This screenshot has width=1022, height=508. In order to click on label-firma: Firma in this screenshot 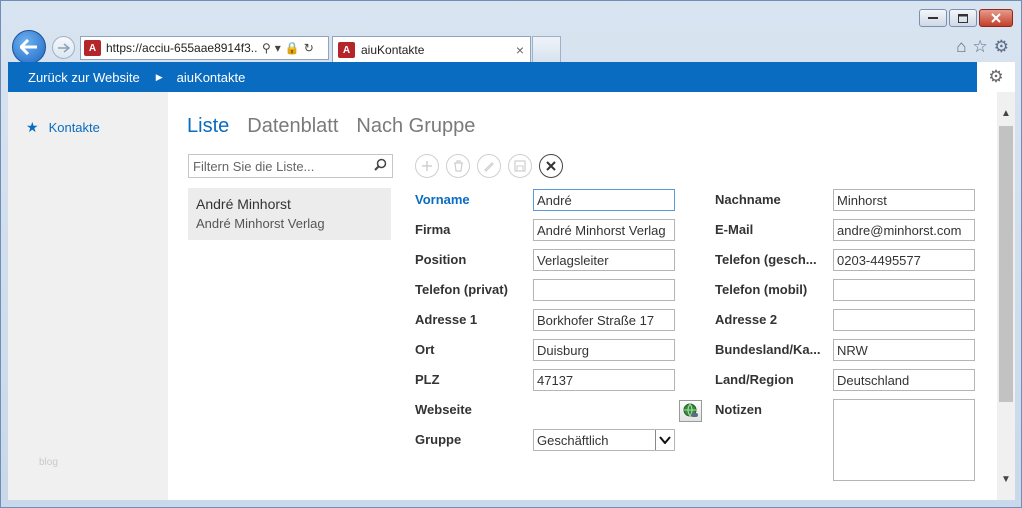, I will do `click(433, 229)`.